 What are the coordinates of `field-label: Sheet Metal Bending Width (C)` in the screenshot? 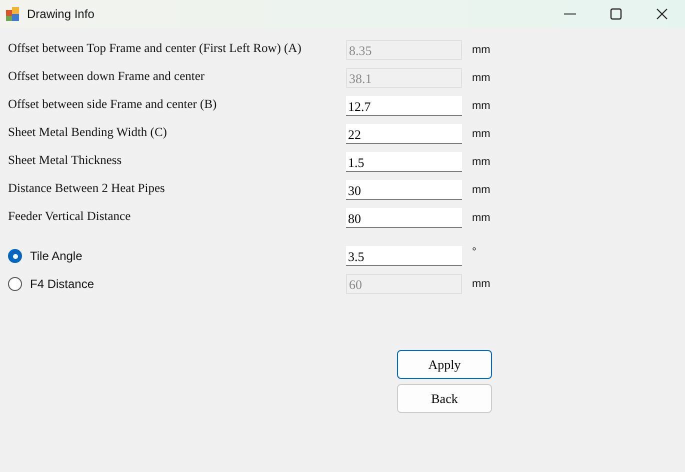 It's located at (88, 132).